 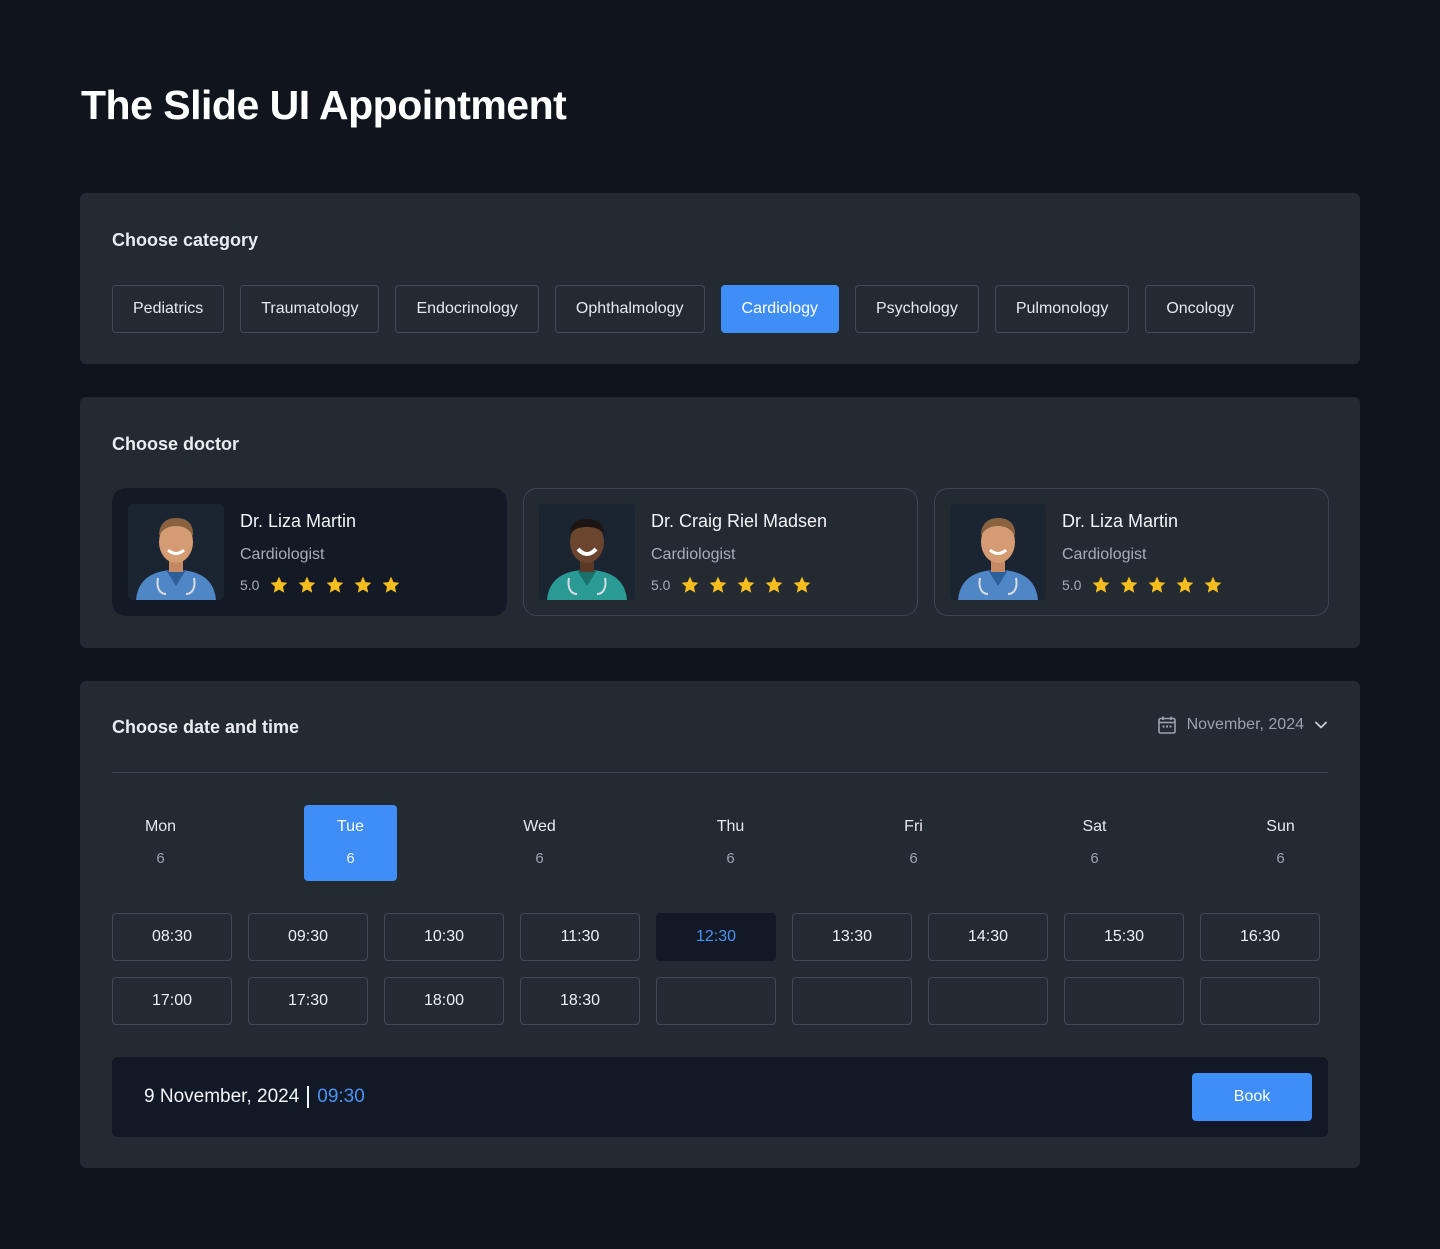 I want to click on separator, so click(x=308, y=1097).